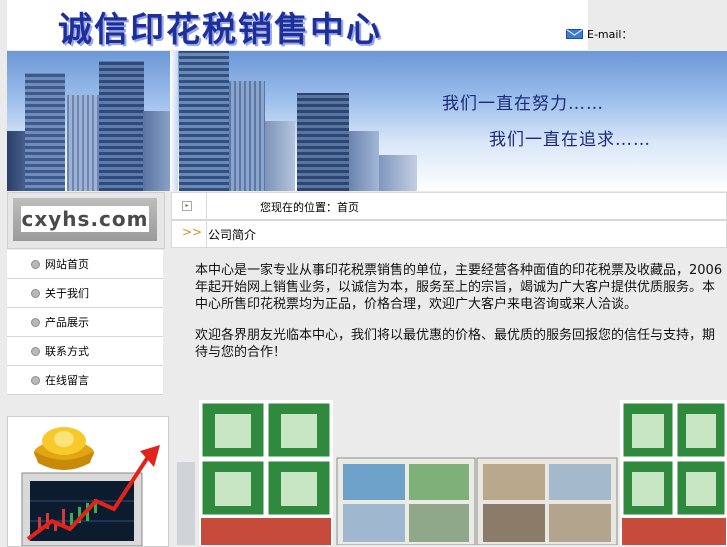  I want to click on sidebar-item-about: 关于我们, so click(85, 293).